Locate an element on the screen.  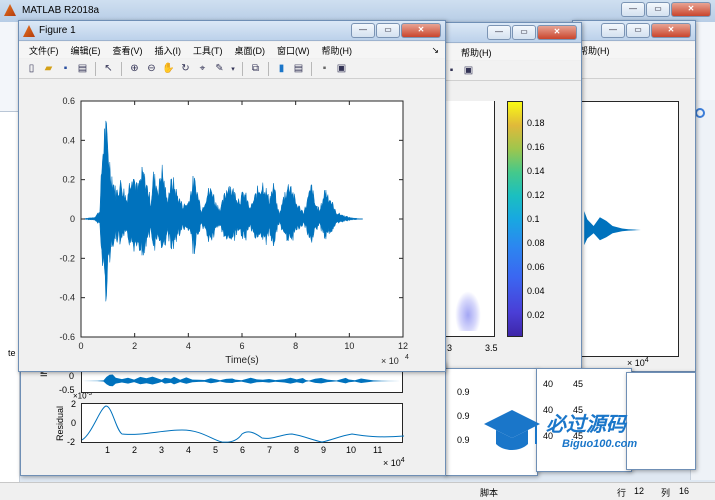
xtick-label: 6 is located at coordinates (241, 346).